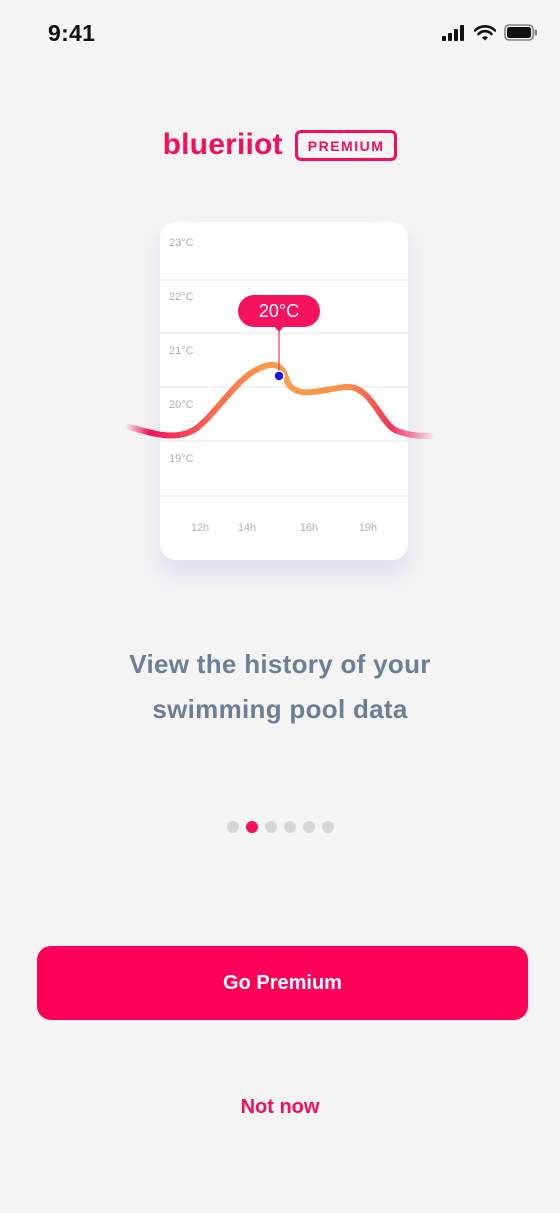 This screenshot has width=560, height=1213. I want to click on brand-logo: blueriiot PREMIUM, so click(280, 145).